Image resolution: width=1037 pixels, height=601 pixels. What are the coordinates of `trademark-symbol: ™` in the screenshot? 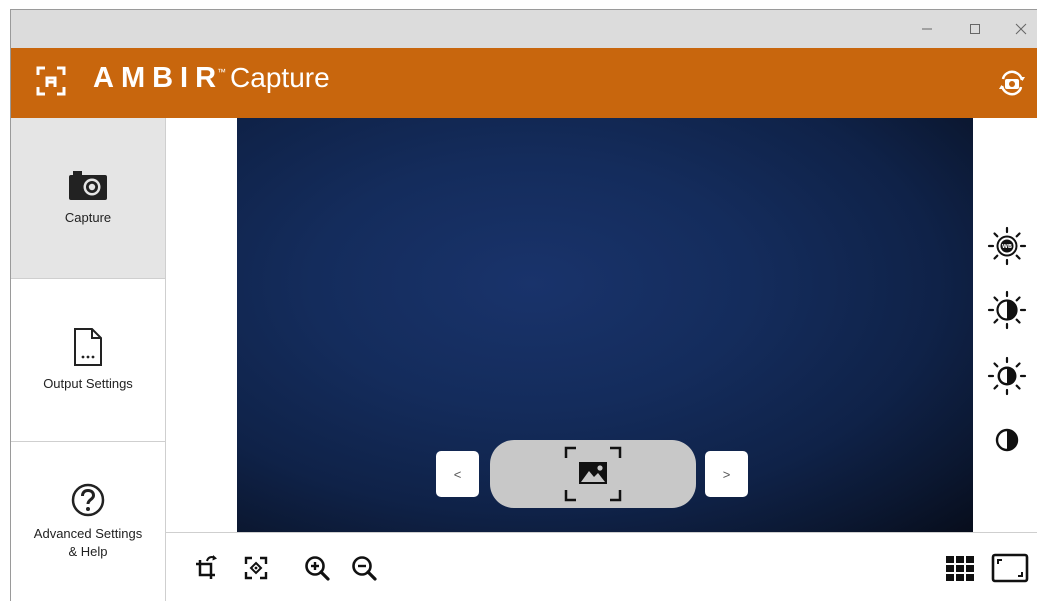 It's located at (222, 72).